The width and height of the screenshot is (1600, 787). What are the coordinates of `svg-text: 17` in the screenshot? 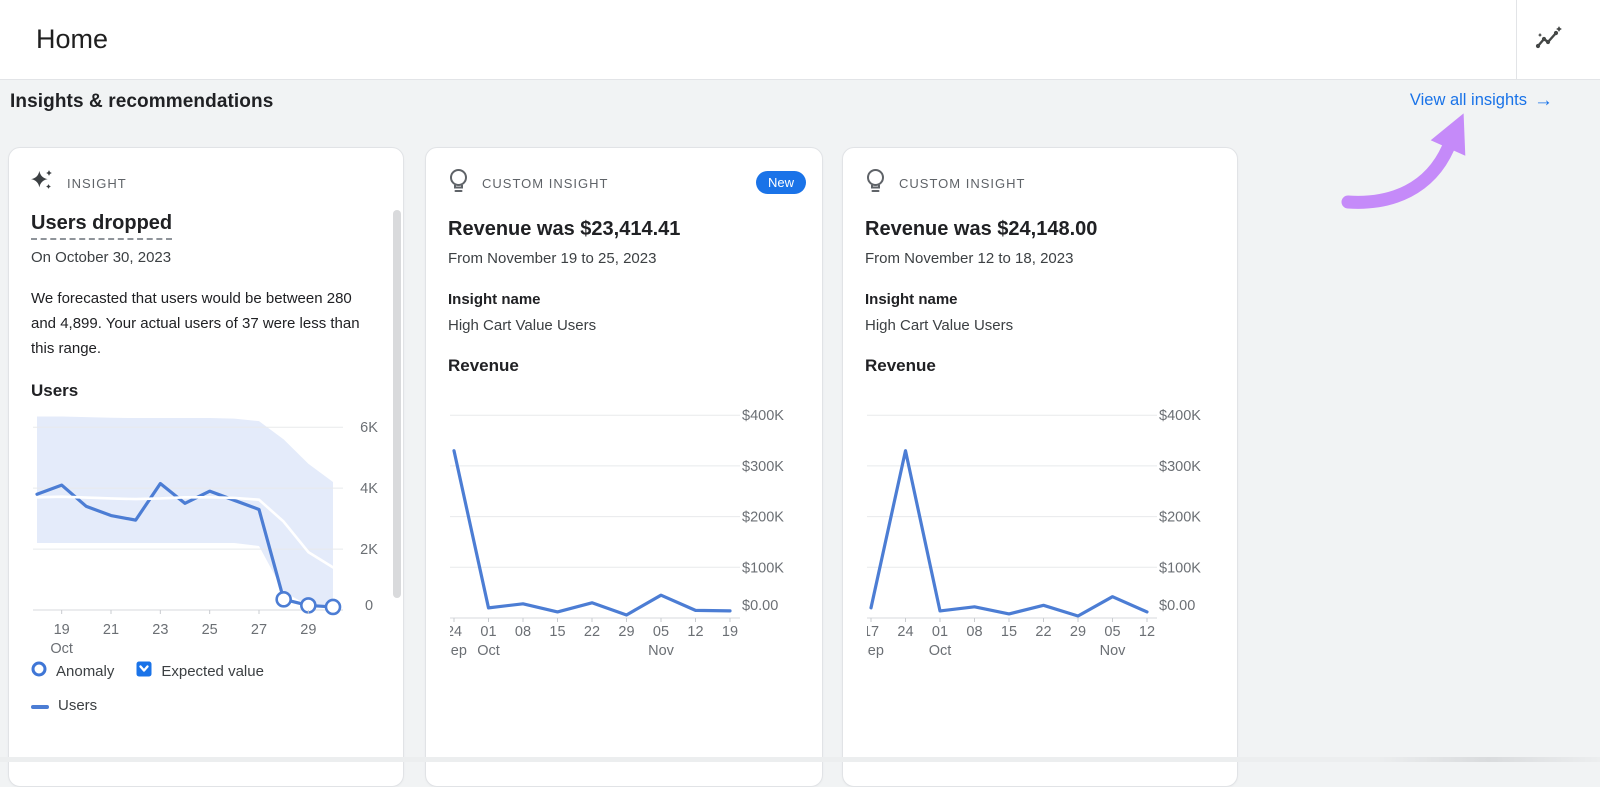 It's located at (873, 632).